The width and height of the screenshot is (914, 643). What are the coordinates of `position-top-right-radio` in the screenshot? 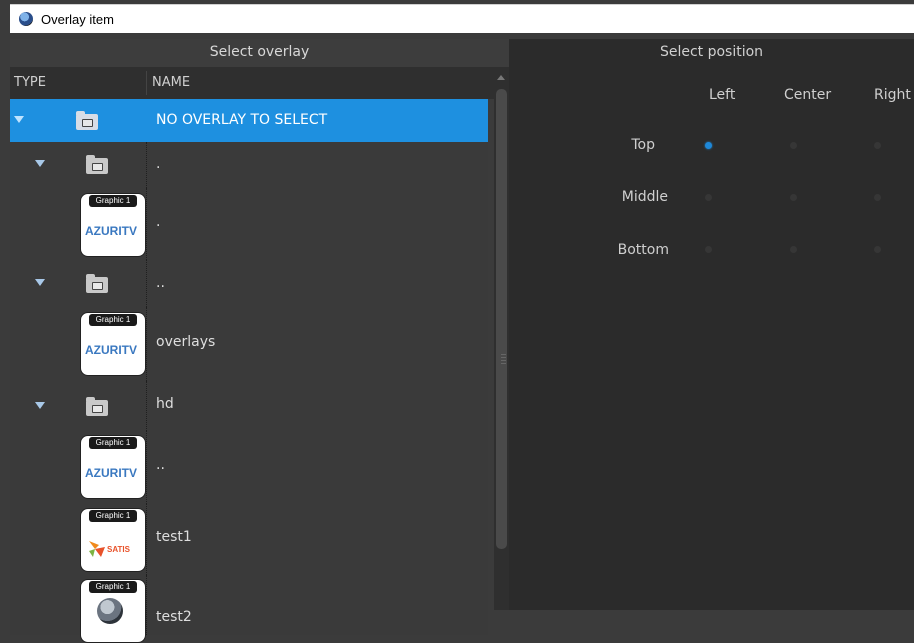 It's located at (877, 145).